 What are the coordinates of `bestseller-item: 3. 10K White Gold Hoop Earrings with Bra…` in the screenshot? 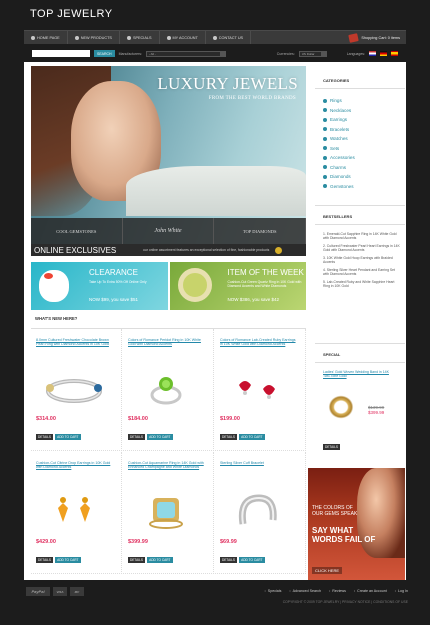 It's located at (362, 260).